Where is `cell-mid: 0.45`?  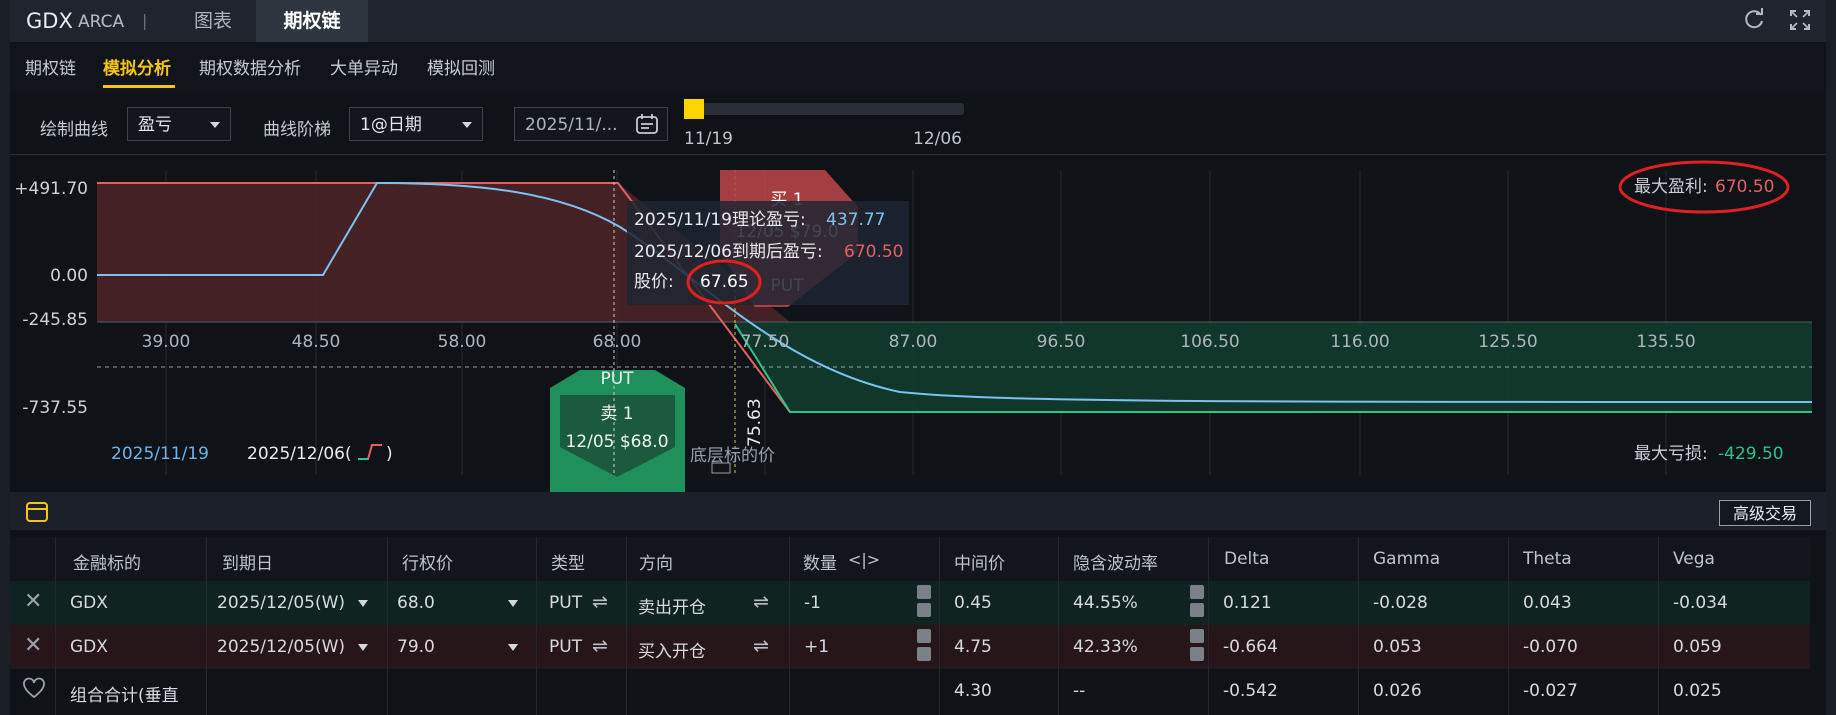
cell-mid: 0.45 is located at coordinates (973, 603).